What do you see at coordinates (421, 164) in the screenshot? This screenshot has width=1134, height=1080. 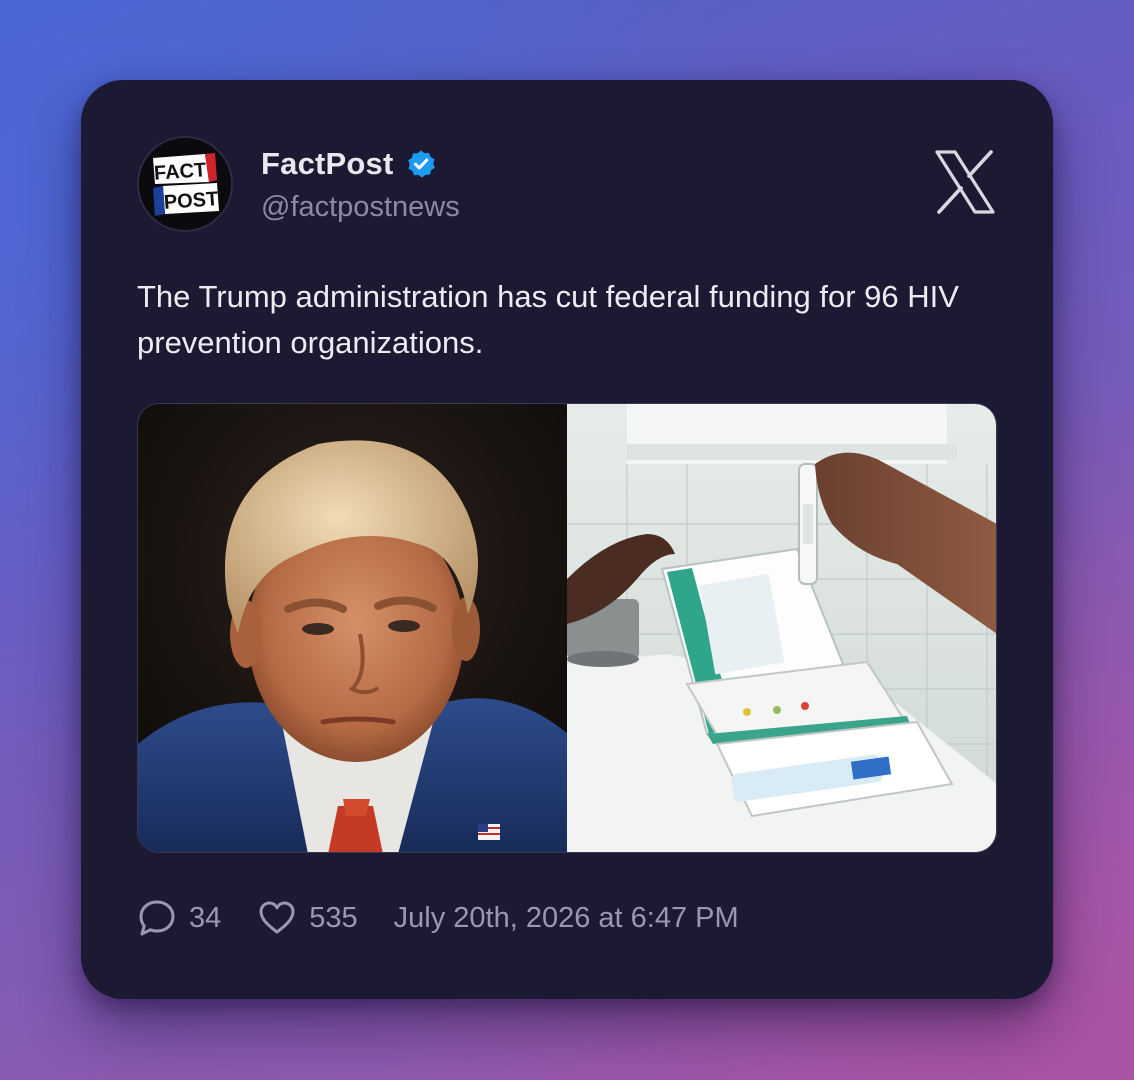 I see `verified-badge-icon` at bounding box center [421, 164].